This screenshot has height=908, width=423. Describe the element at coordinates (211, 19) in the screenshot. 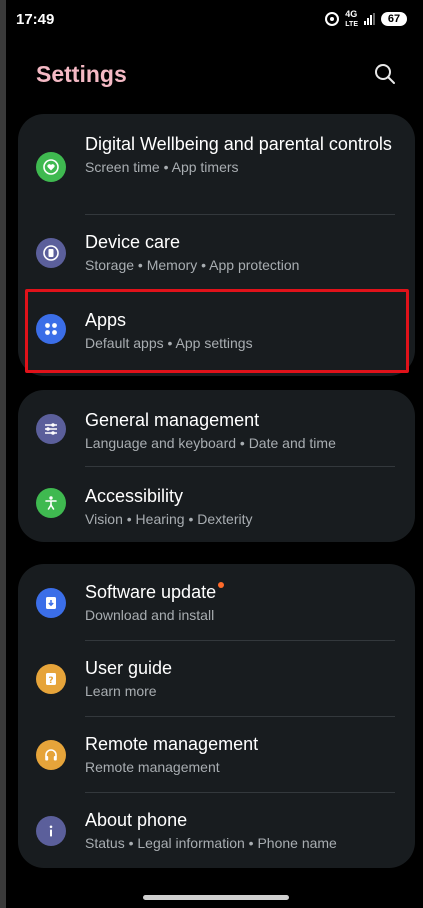

I see `status-bar: 17:49 4G LTE 67` at that location.